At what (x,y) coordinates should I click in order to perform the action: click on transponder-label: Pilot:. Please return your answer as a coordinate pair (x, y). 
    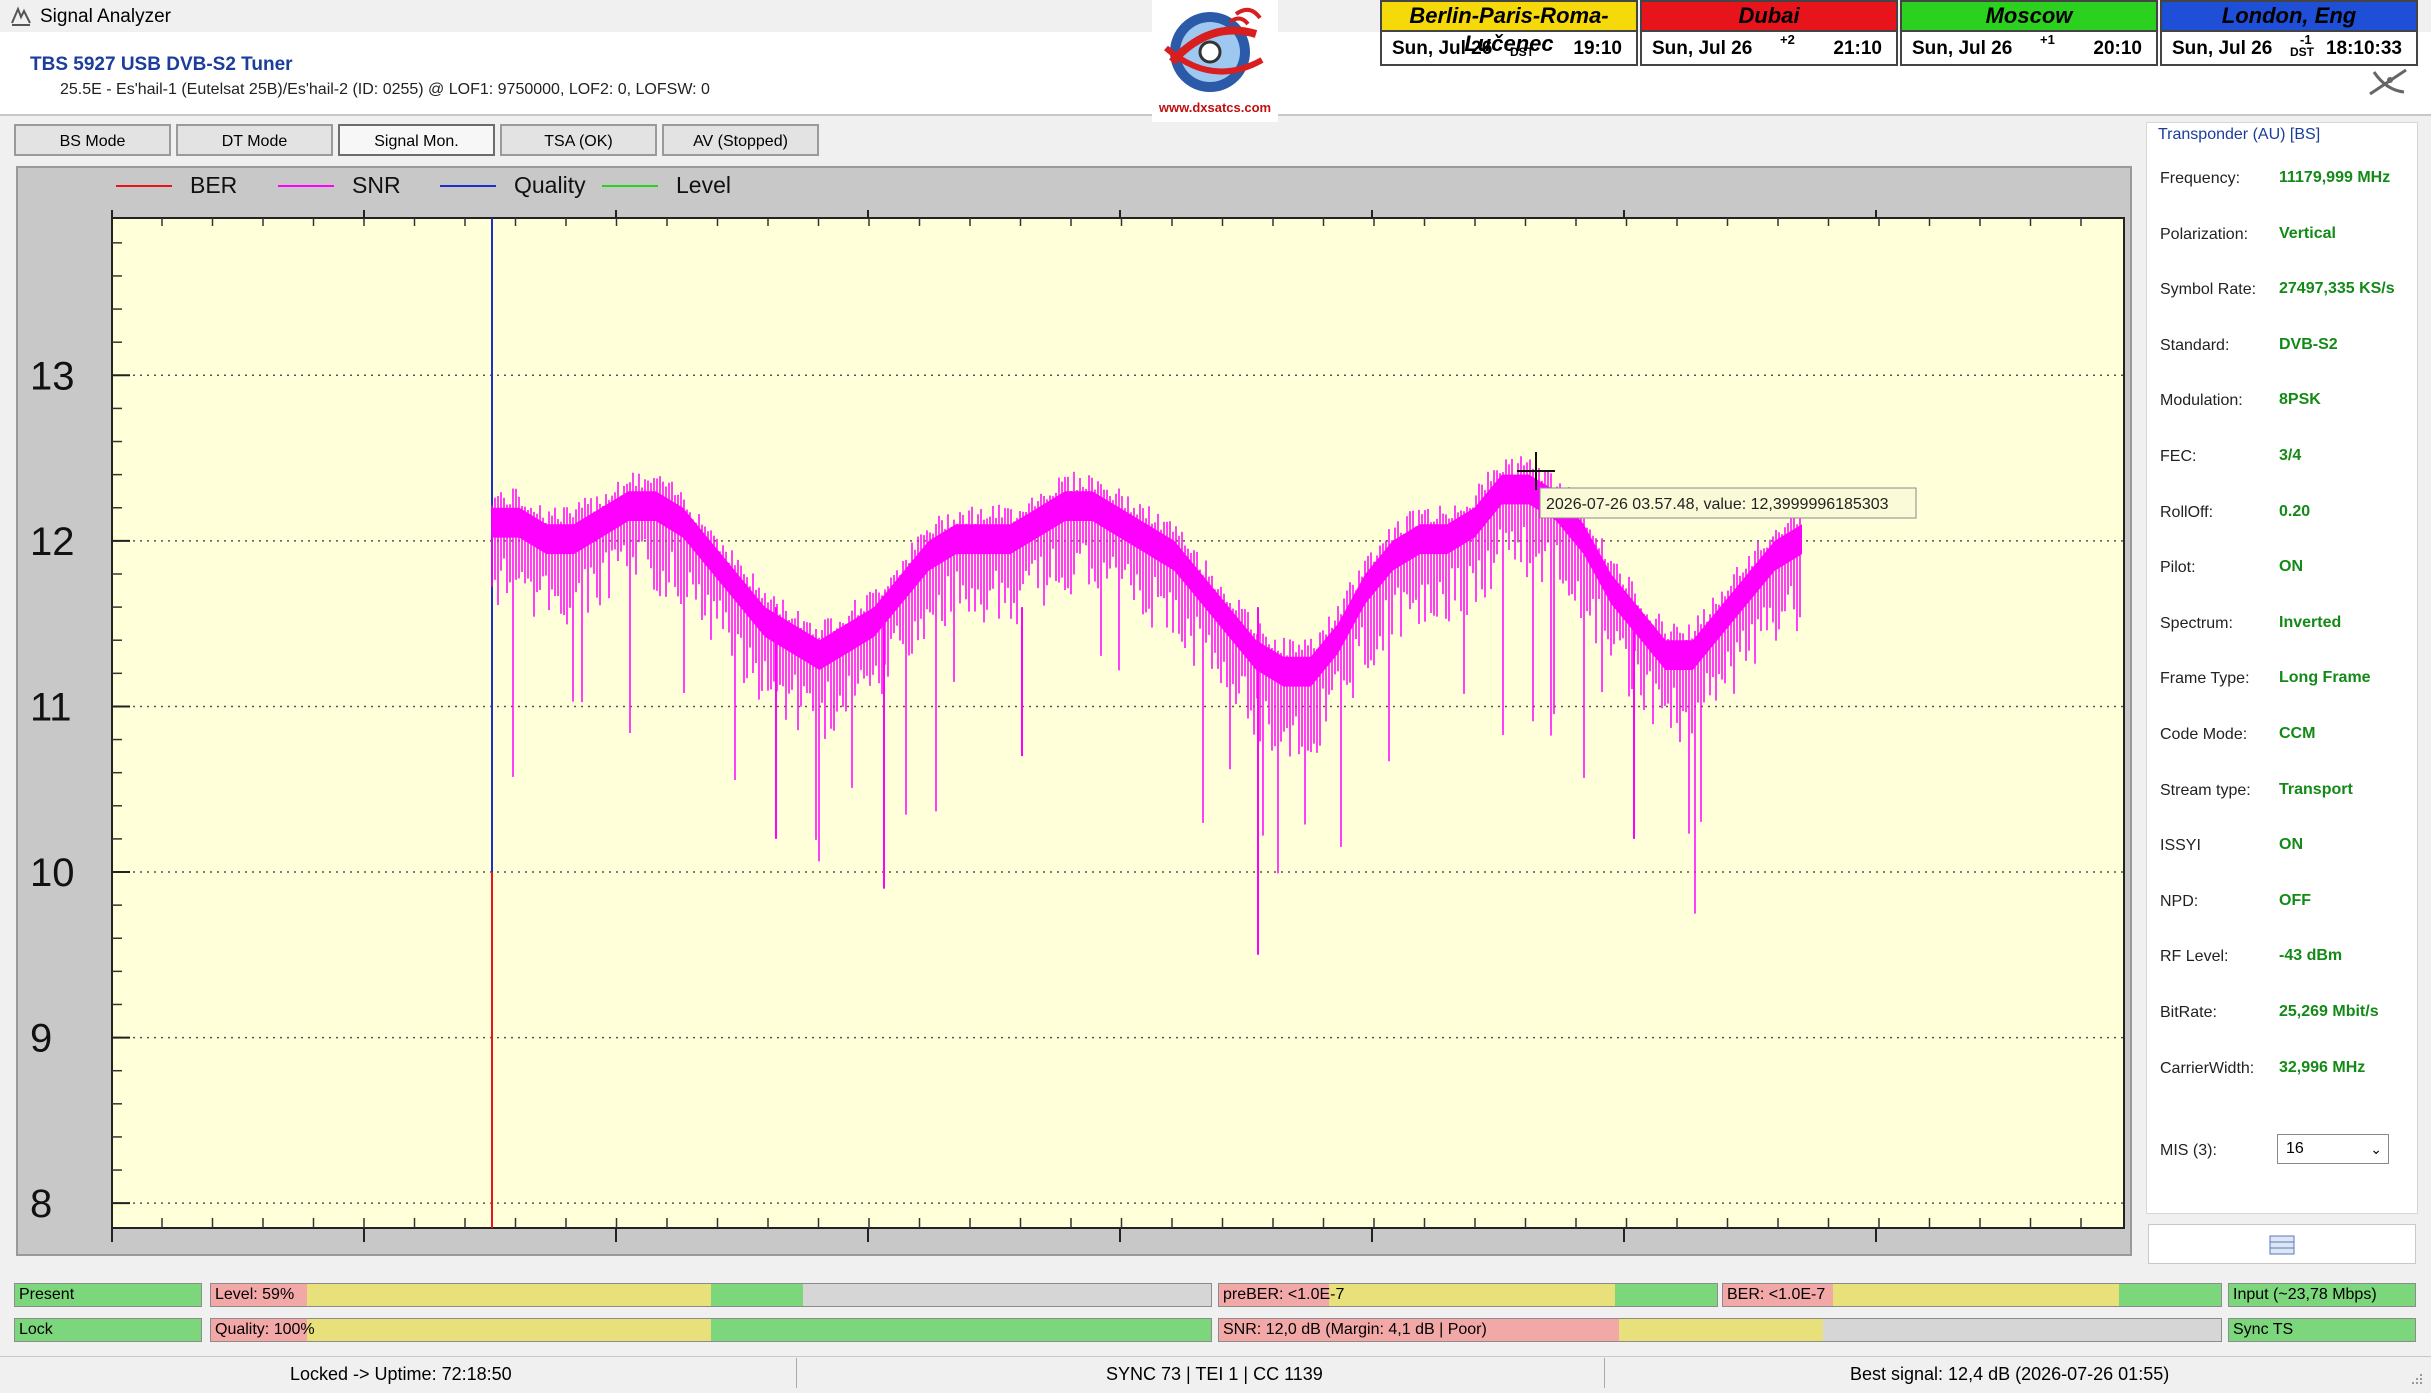
    Looking at the image, I should click on (2178, 568).